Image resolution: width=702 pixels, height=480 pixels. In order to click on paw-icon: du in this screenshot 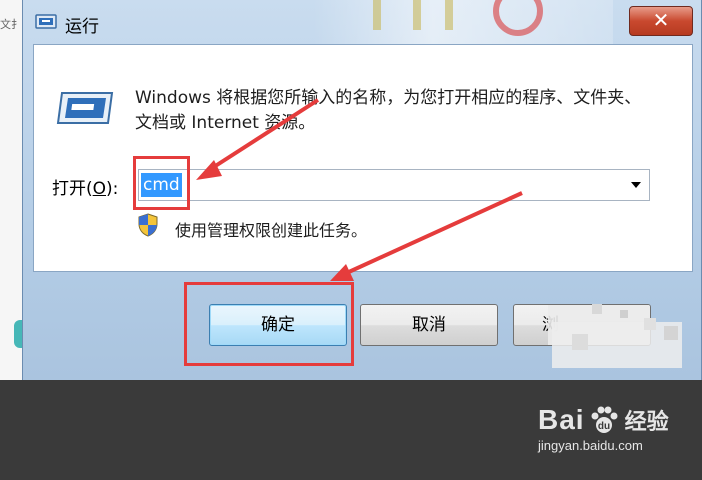, I will do `click(604, 419)`.